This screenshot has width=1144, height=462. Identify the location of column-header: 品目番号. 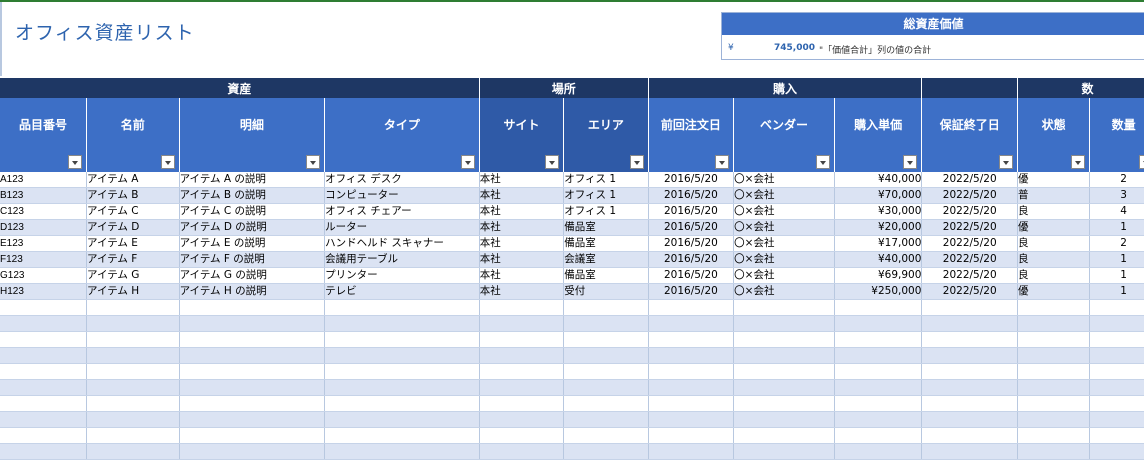
(43, 135).